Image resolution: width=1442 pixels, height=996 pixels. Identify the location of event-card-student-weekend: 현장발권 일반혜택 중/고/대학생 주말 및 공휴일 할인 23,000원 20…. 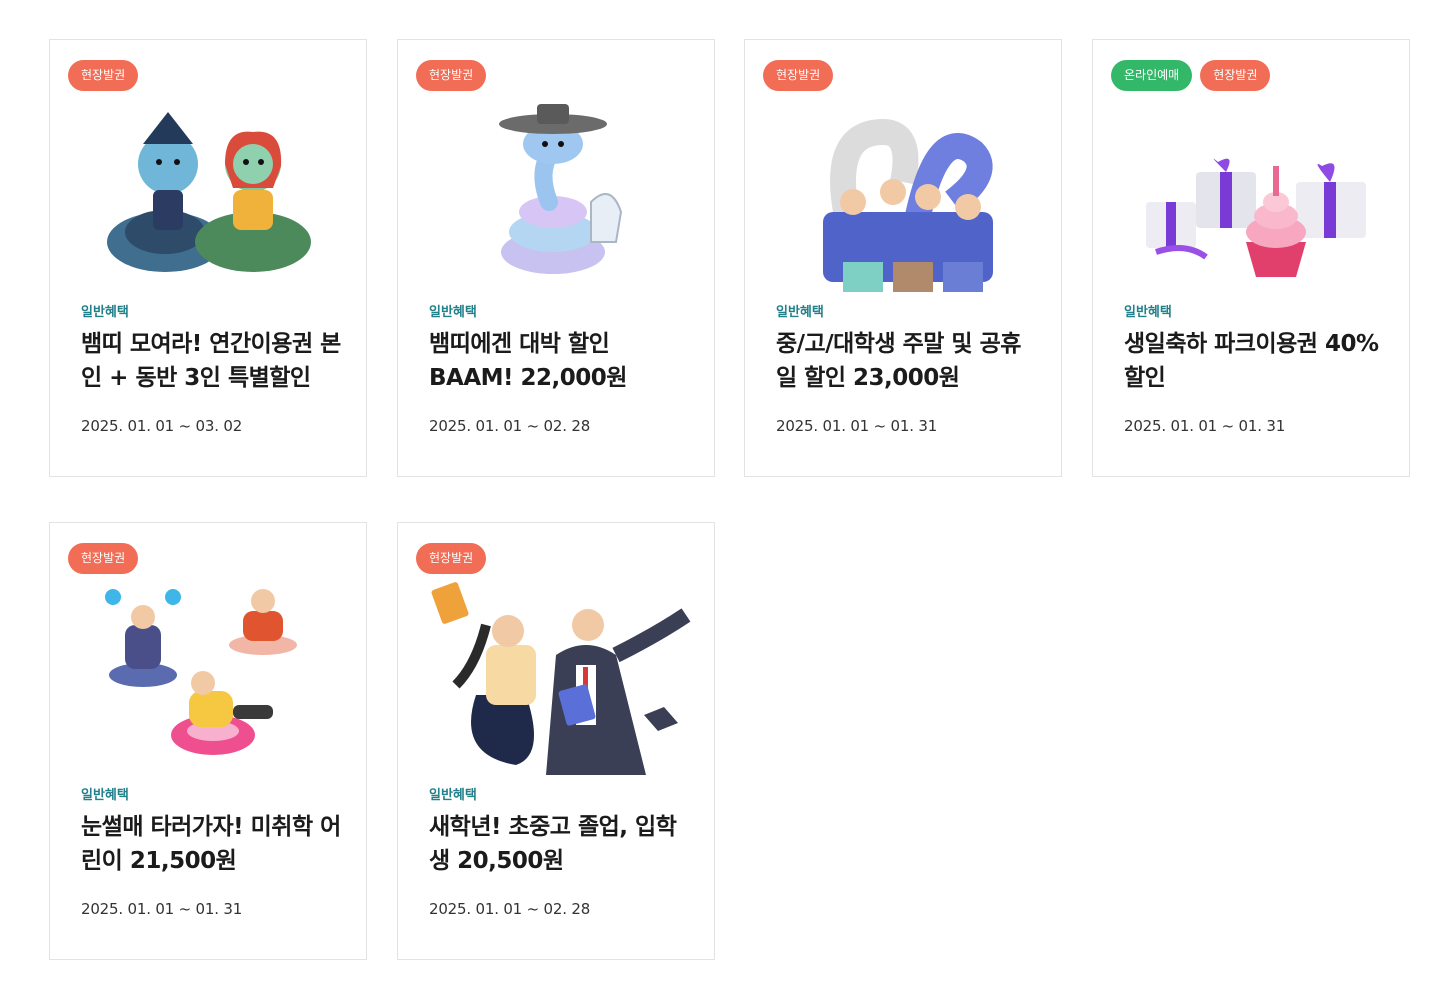
(903, 258).